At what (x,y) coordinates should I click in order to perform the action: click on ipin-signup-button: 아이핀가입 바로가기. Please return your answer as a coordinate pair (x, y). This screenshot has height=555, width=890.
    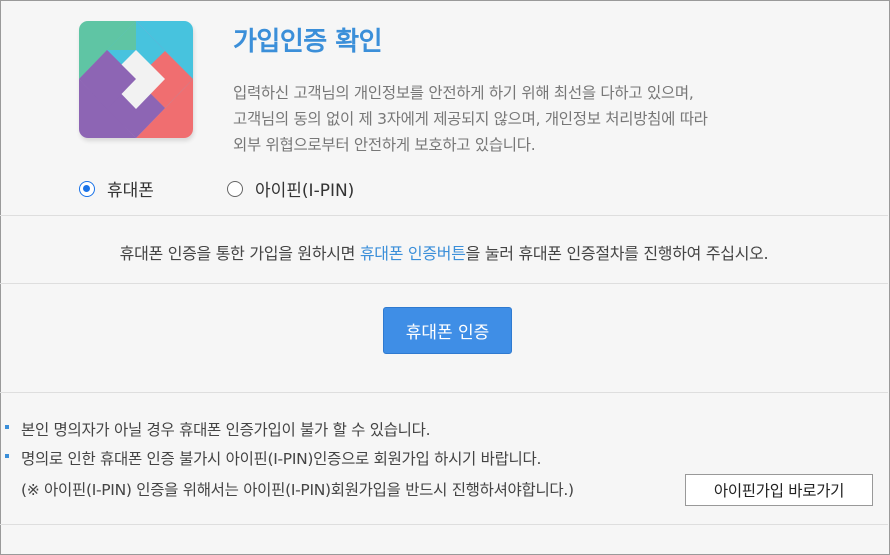
    Looking at the image, I should click on (779, 490).